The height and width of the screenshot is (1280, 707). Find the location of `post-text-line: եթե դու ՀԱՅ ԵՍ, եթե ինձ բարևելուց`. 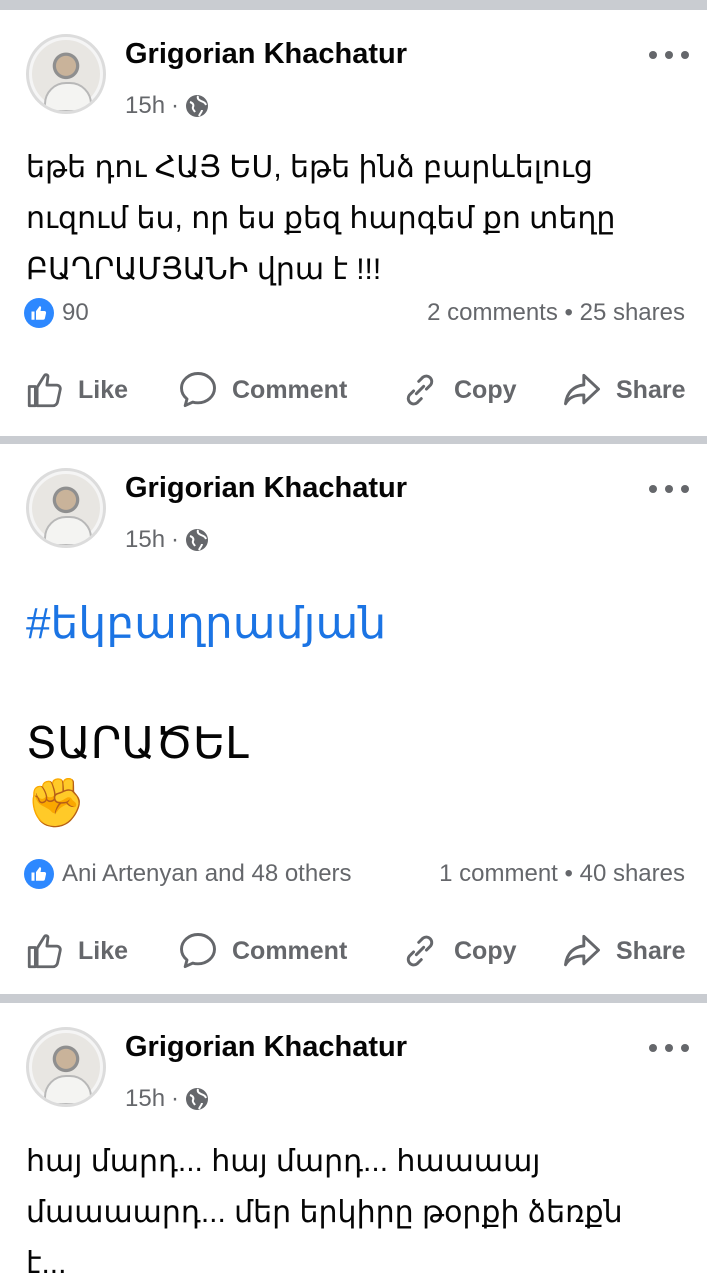

post-text-line: եթե դու ՀԱՅ ԵՍ, եթե ինձ բարևելուց is located at coordinates (309, 167).